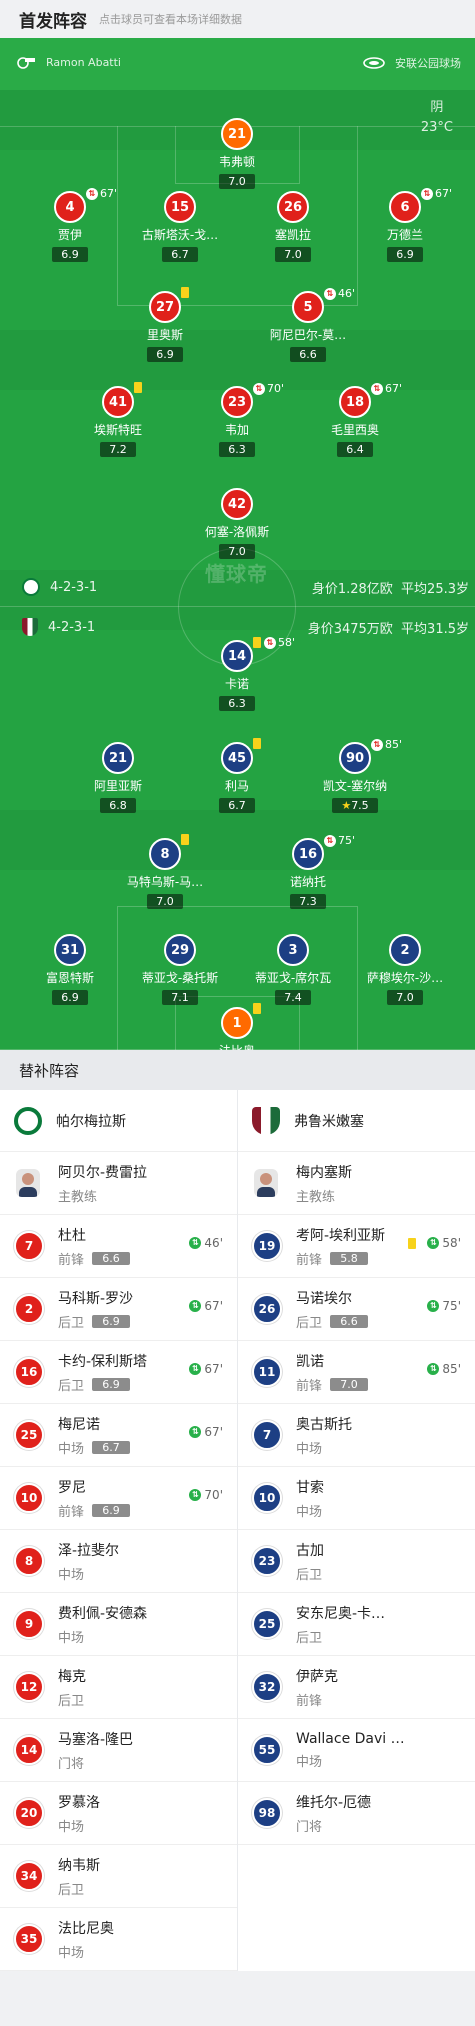 Image resolution: width=475 pixels, height=2026 pixels. I want to click on substitute-row: 11 凯诺 前锋 7.0 ⇅ 85', so click(356, 1372).